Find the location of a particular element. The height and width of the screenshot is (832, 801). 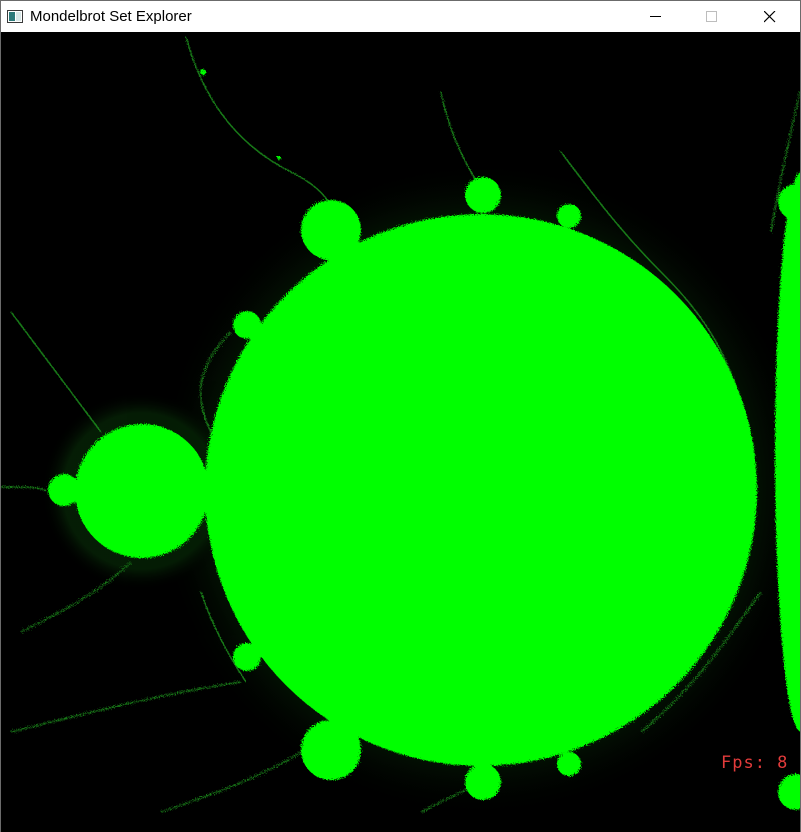

maximize-button is located at coordinates (712, 16).